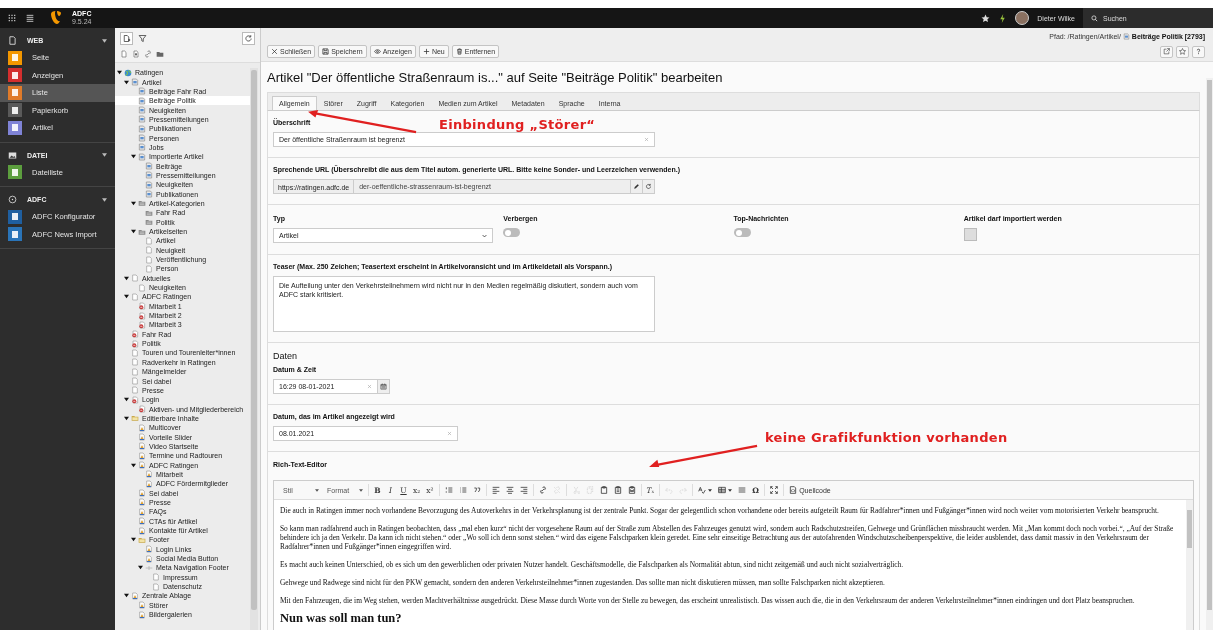  What do you see at coordinates (274, 51) in the screenshot?
I see `close-icon` at bounding box center [274, 51].